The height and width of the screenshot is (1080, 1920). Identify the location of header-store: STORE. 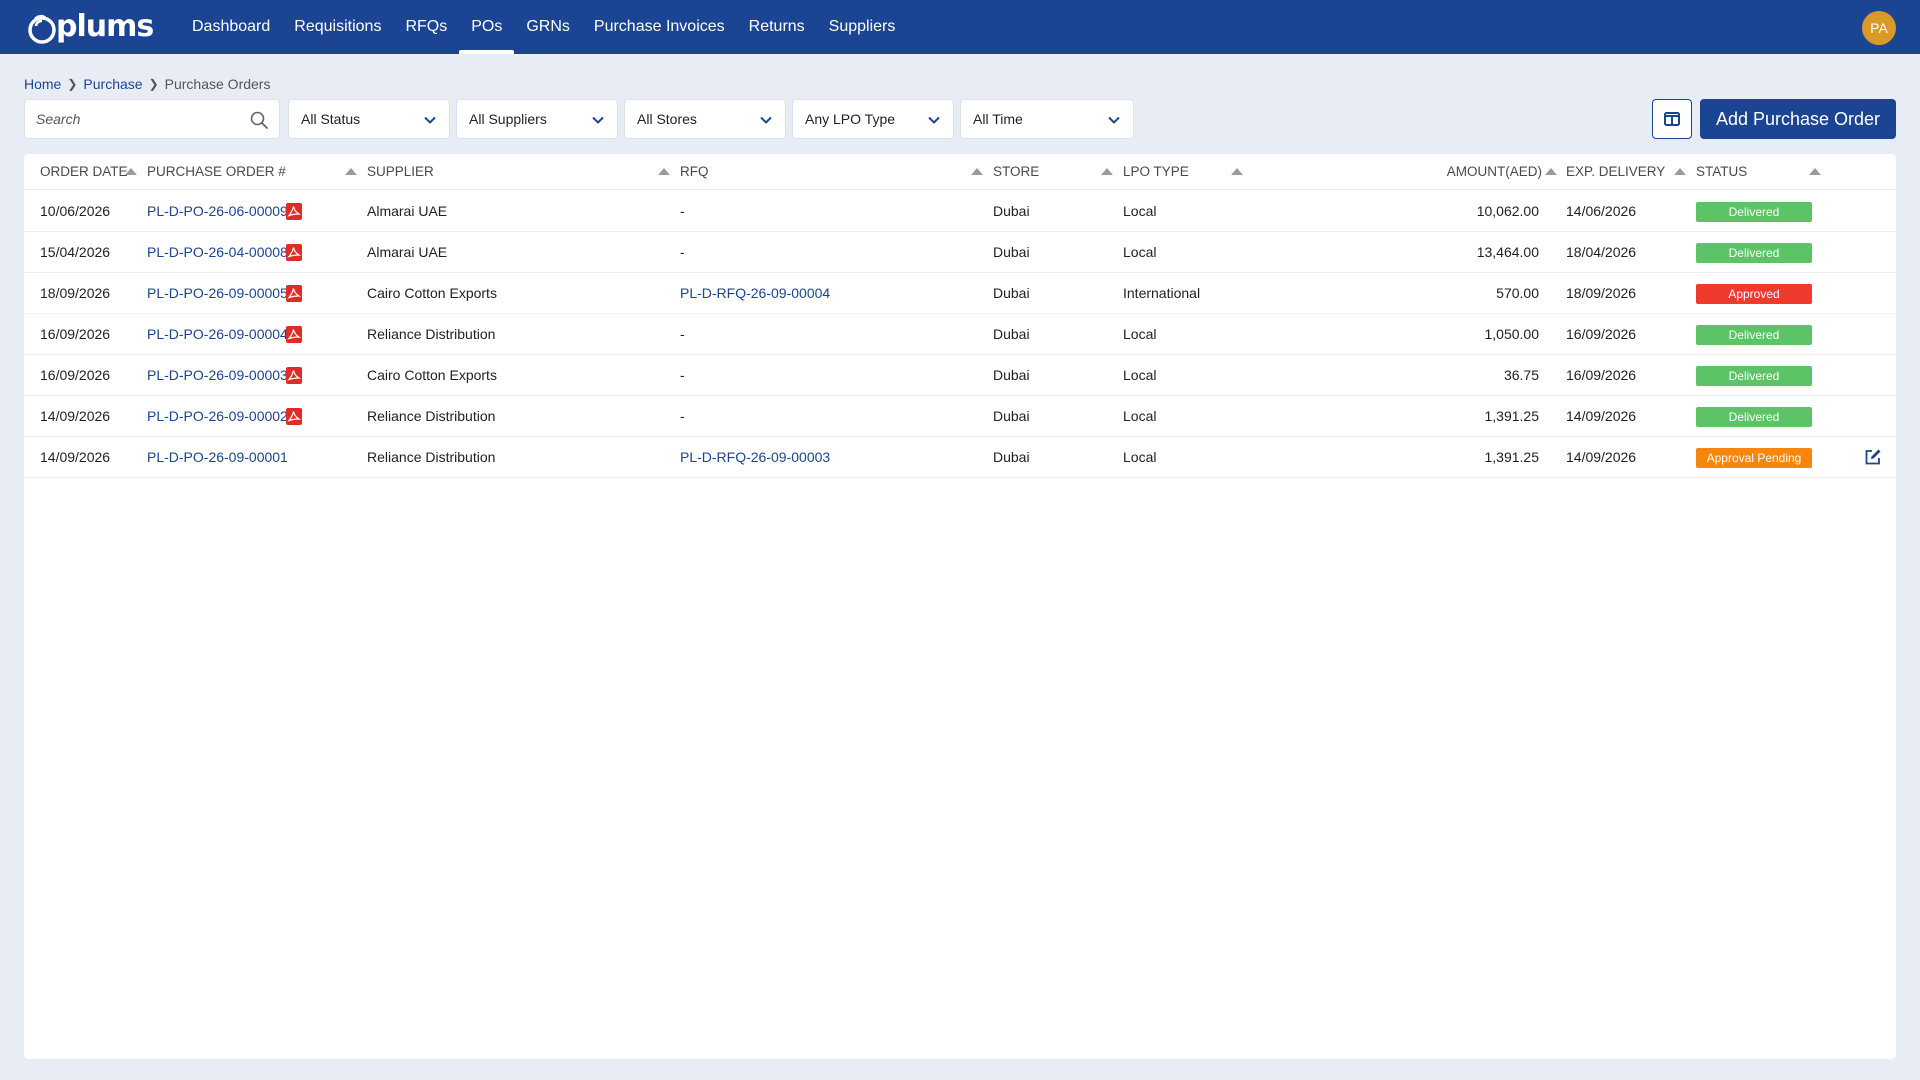
(1016, 171).